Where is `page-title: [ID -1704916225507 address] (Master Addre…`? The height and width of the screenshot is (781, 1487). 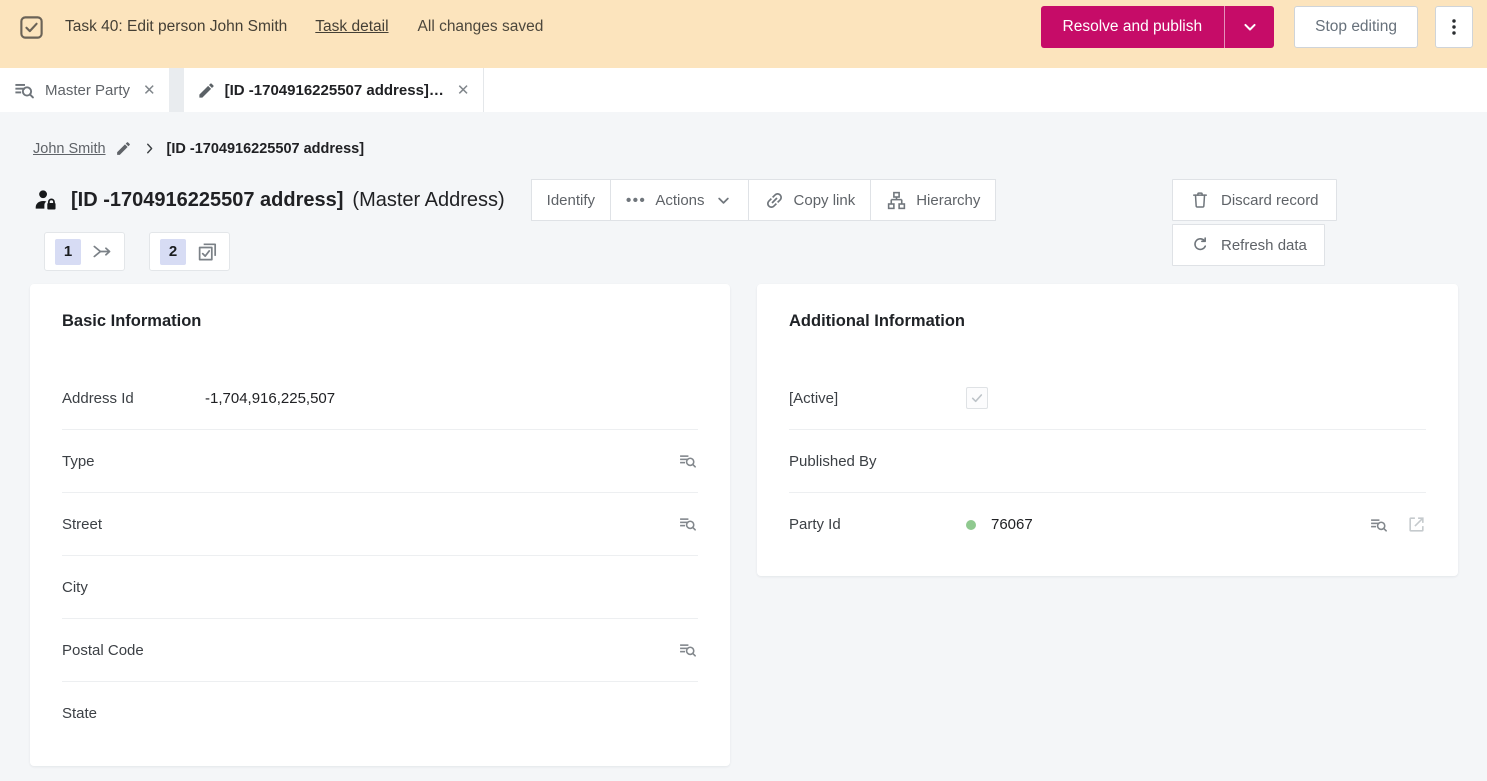 page-title: [ID -1704916225507 address] (Master Addre… is located at coordinates (288, 200).